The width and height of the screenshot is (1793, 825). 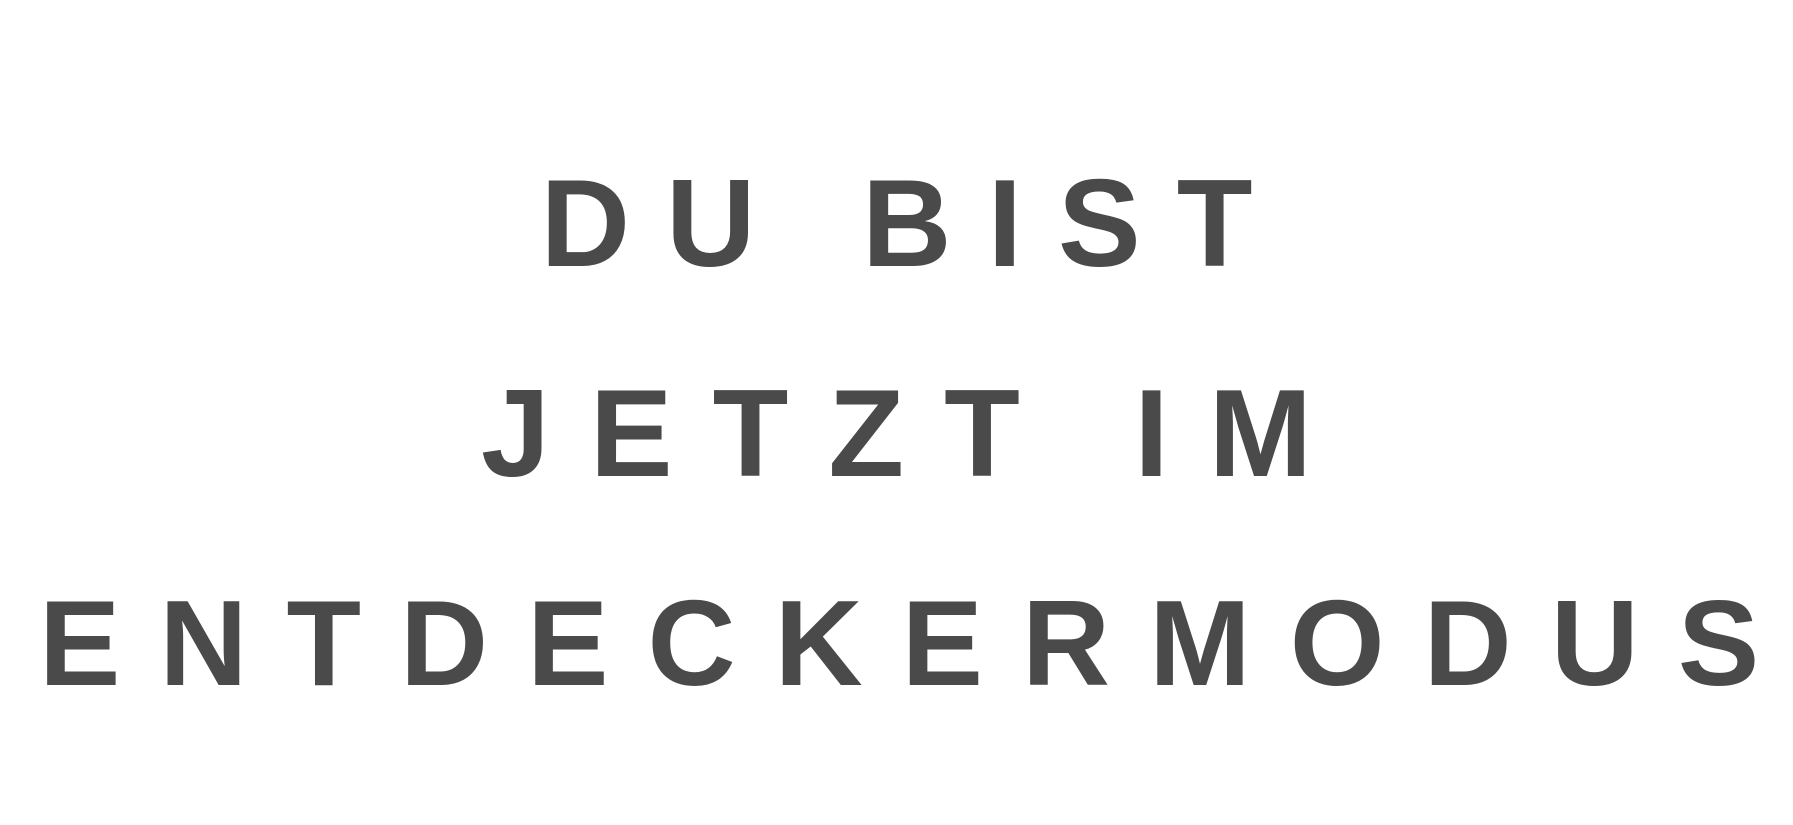 What do you see at coordinates (916, 434) in the screenshot?
I see `headline-line-2: JETZT IM` at bounding box center [916, 434].